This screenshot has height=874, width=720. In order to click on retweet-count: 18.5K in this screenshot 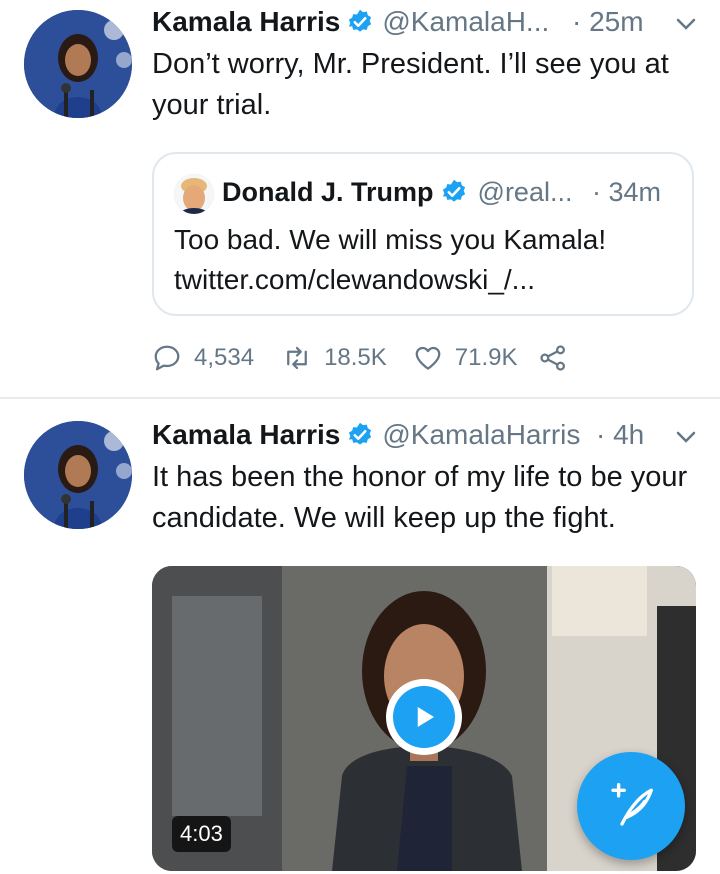, I will do `click(355, 357)`.